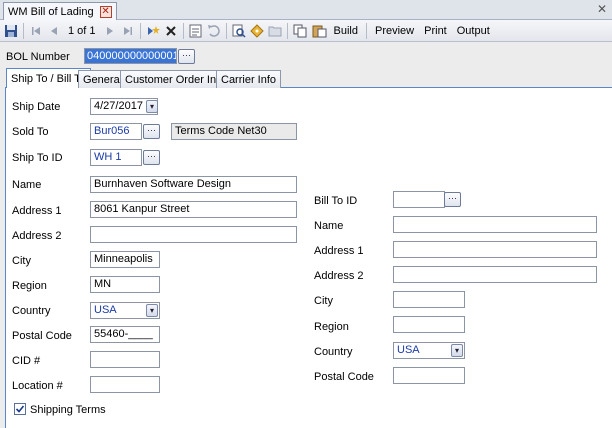 This screenshot has height=428, width=612. Describe the element at coordinates (108, 157) in the screenshot. I see `ship-to-id-value: WH 1` at that location.